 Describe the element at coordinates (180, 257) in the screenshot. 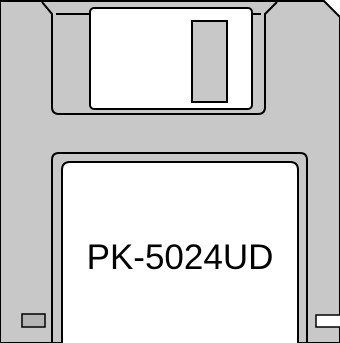

I see `disk-label-text: PK-5024UD` at that location.